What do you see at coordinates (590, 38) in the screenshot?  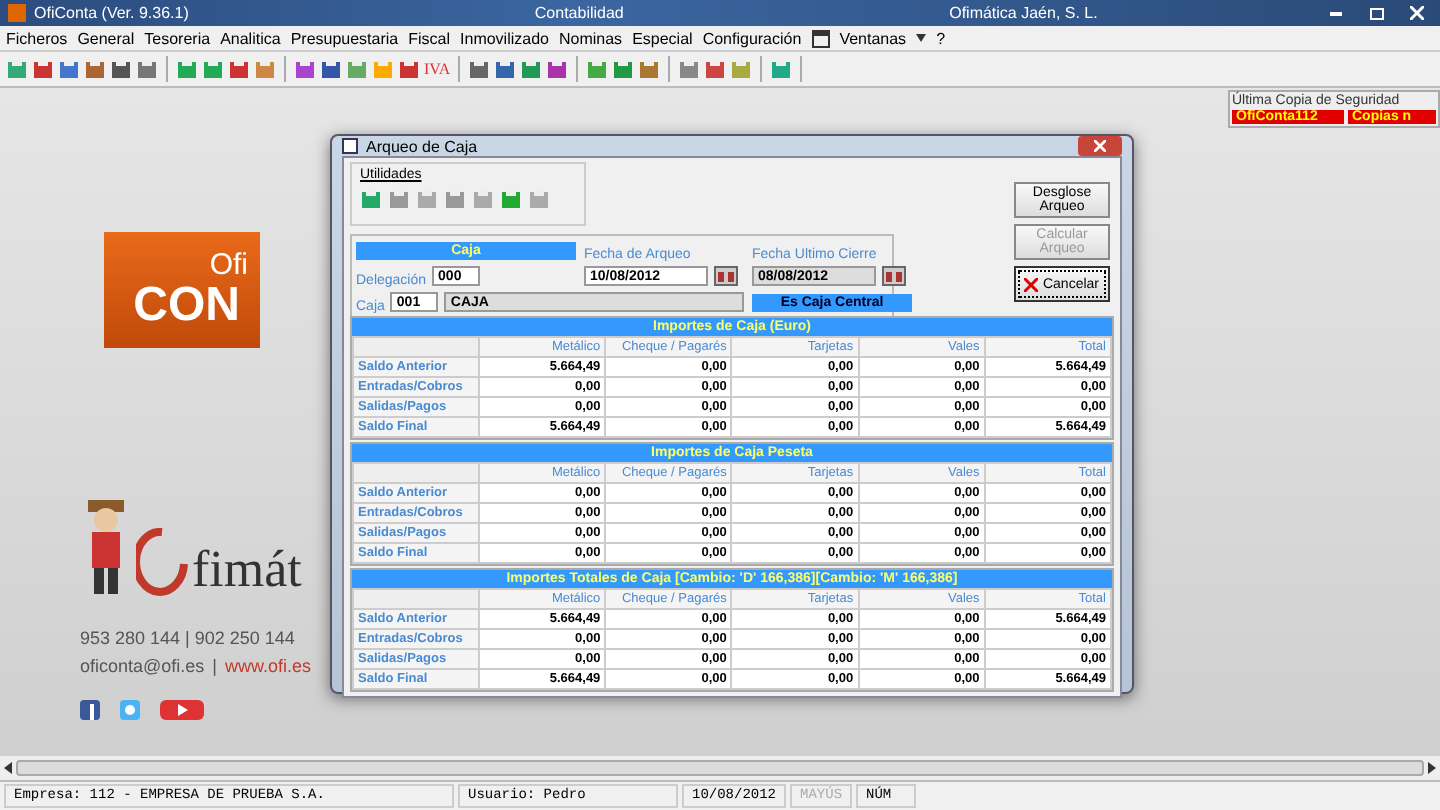 I see `menu-item: Nominas` at bounding box center [590, 38].